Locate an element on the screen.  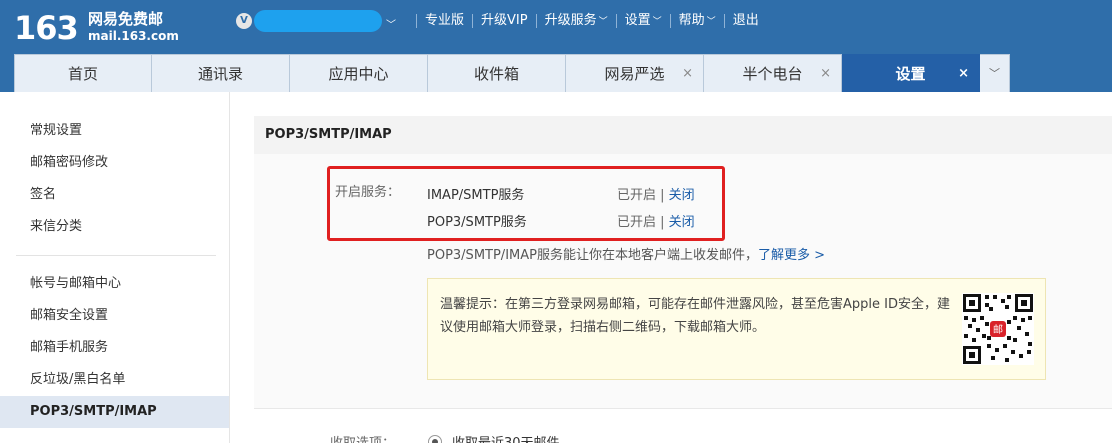
sidebar-item-security: 邮箱安全设置 is located at coordinates (114, 316).